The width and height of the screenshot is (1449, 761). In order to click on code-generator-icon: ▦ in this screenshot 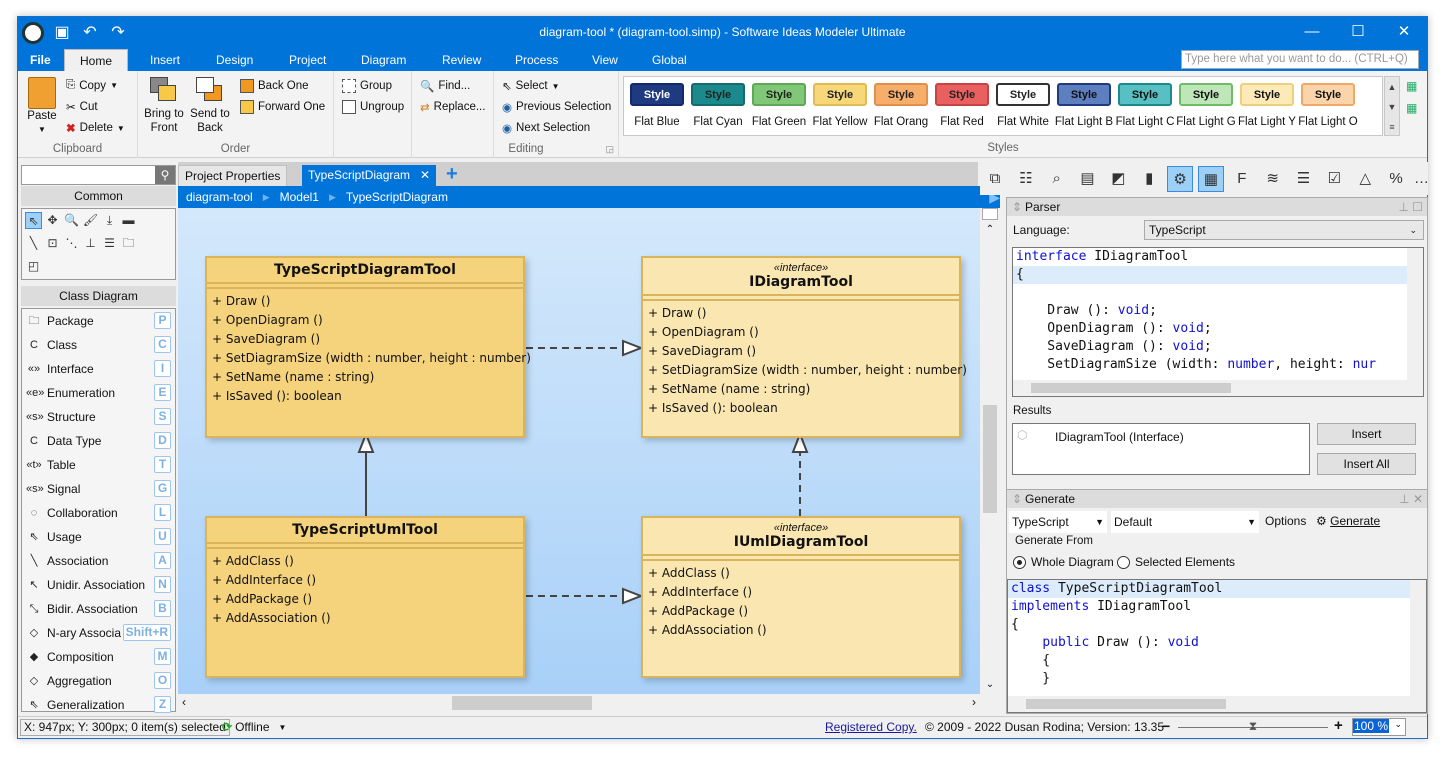, I will do `click(1211, 178)`.